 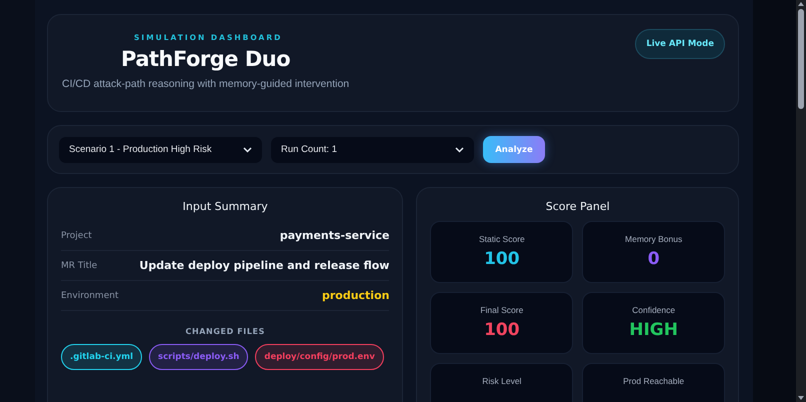 What do you see at coordinates (205, 59) in the screenshot?
I see `app-title: PathForge Duo` at bounding box center [205, 59].